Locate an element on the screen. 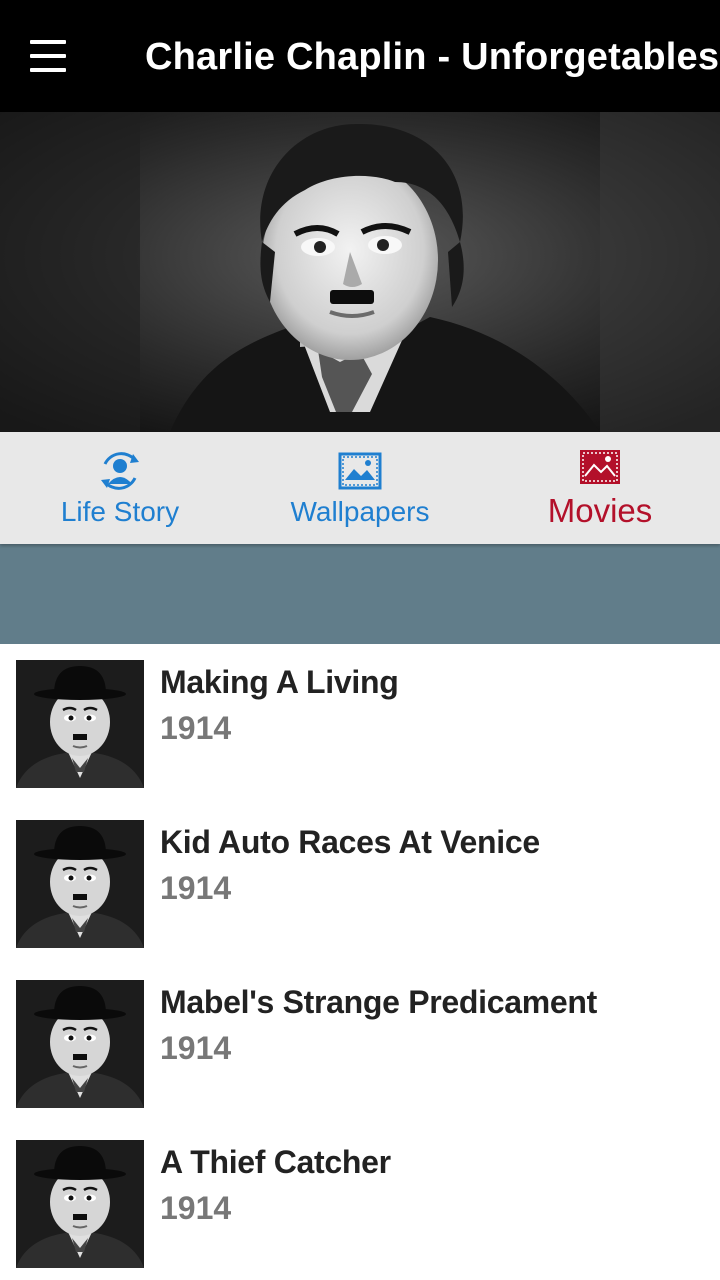  app-bar: Charlie Chaplin - Unforgetables is located at coordinates (360, 56).